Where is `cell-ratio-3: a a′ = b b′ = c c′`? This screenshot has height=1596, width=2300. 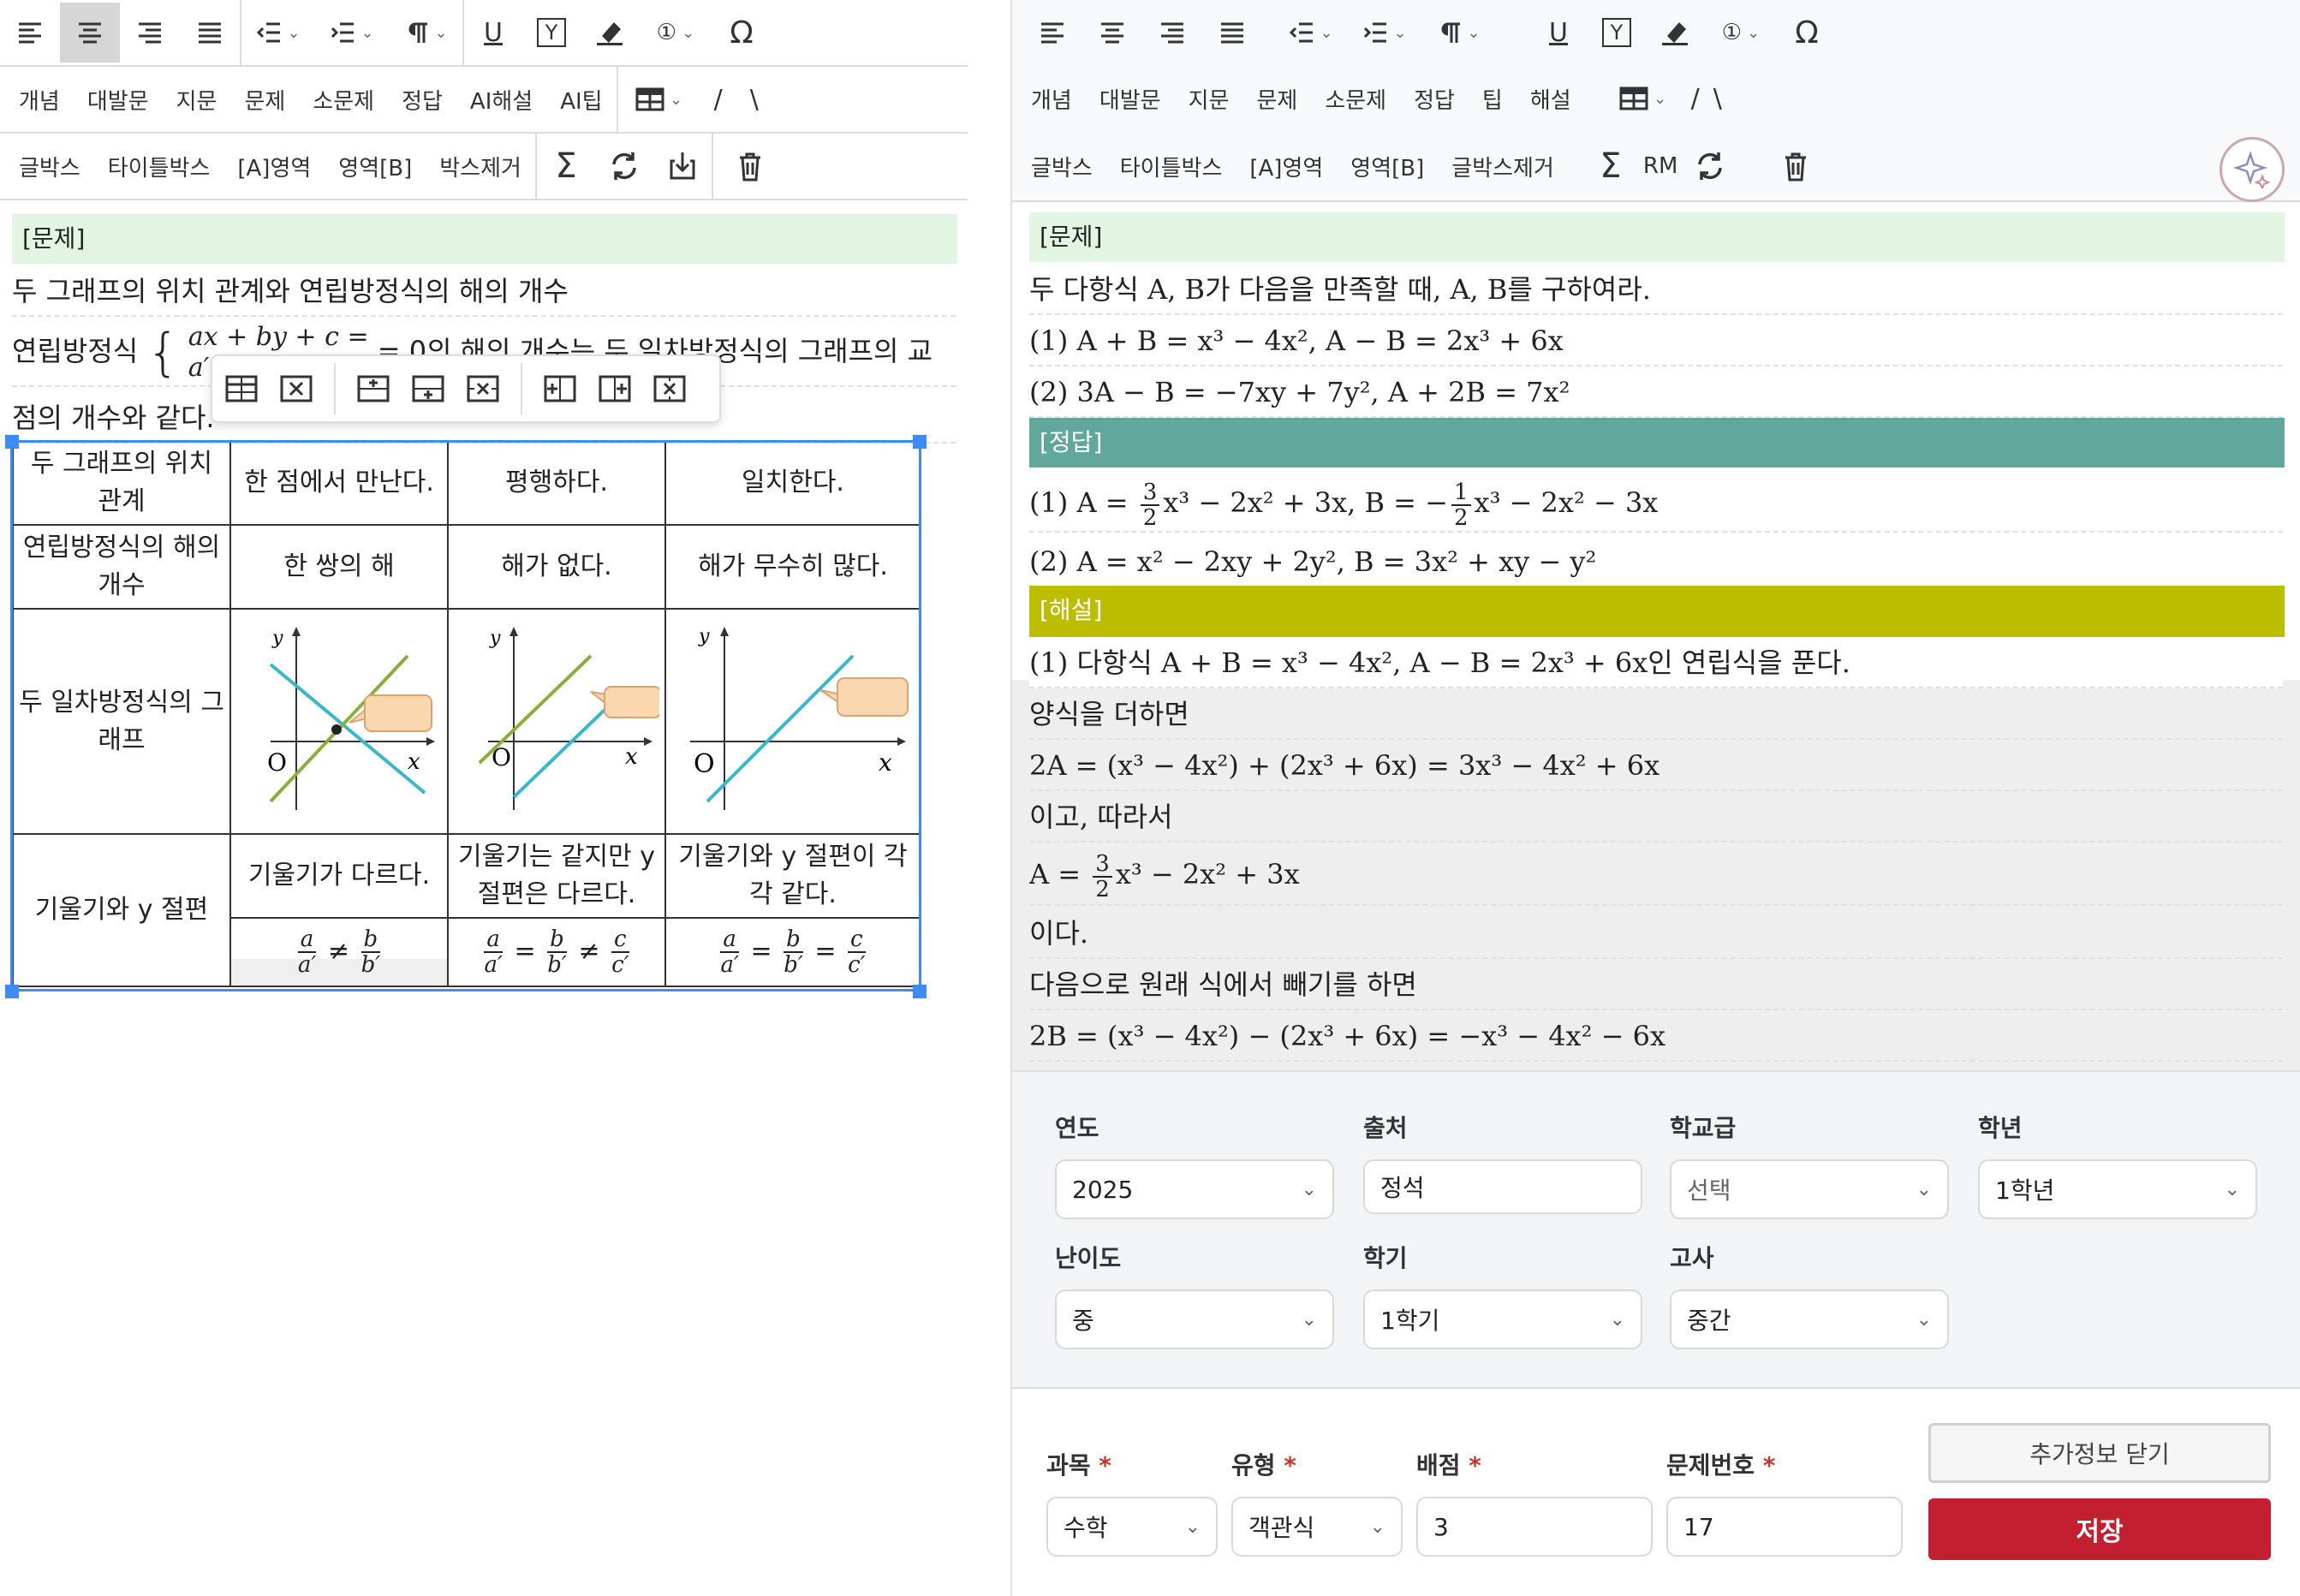 cell-ratio-3: a a′ = b b′ = c c′ is located at coordinates (793, 952).